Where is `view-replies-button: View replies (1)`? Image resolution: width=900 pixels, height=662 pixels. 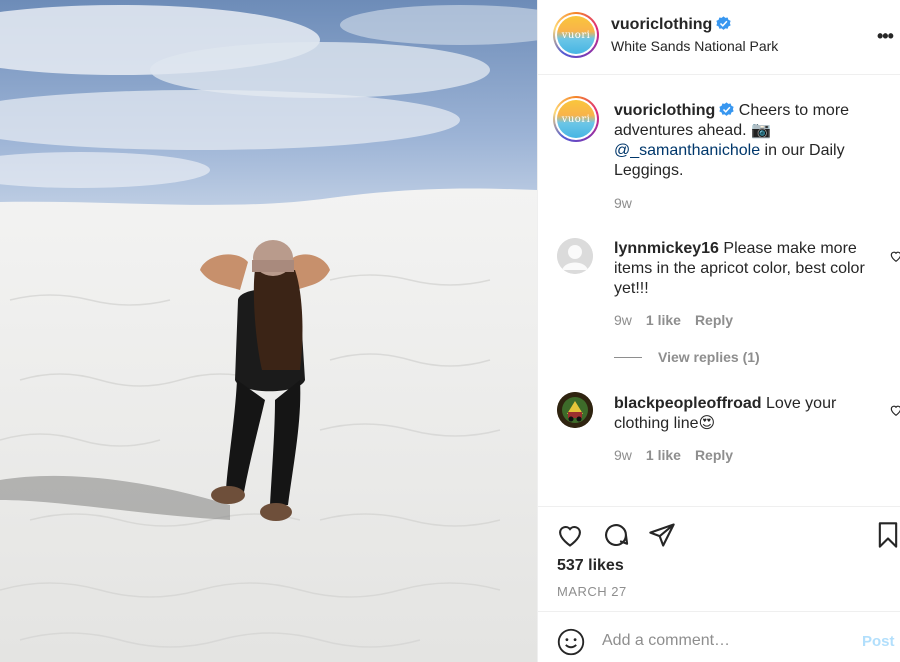
view-replies-button: View replies (1) is located at coordinates (687, 357).